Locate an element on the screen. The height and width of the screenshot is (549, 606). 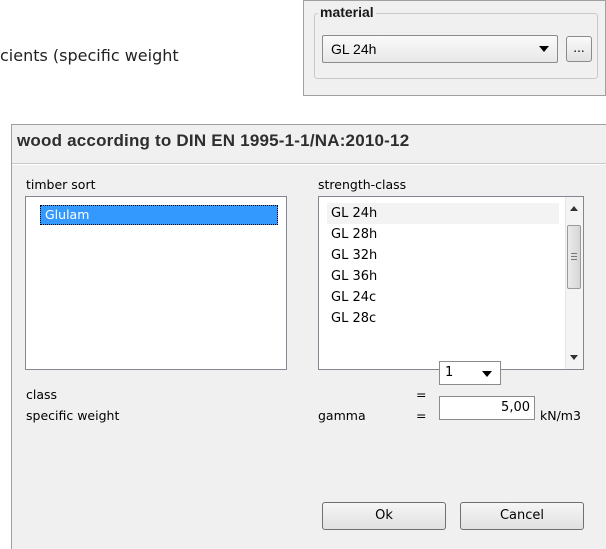
strength-class-item: GL 24h is located at coordinates (443, 213).